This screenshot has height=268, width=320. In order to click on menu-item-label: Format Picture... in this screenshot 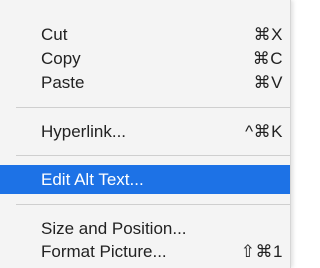, I will do `click(104, 251)`.